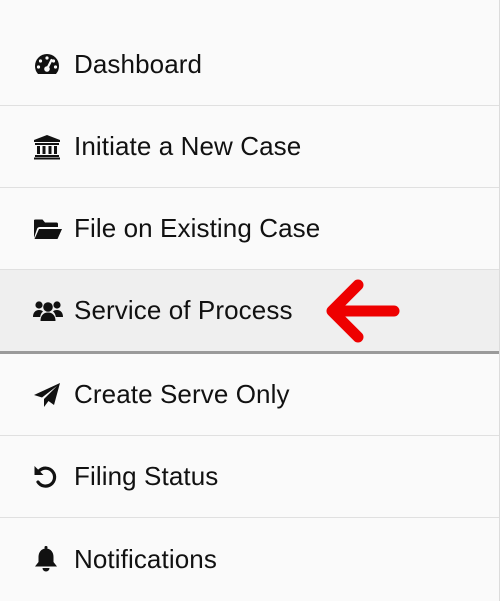 The image size is (502, 601). Describe the element at coordinates (138, 64) in the screenshot. I see `menu-item-label: Dashboard` at that location.